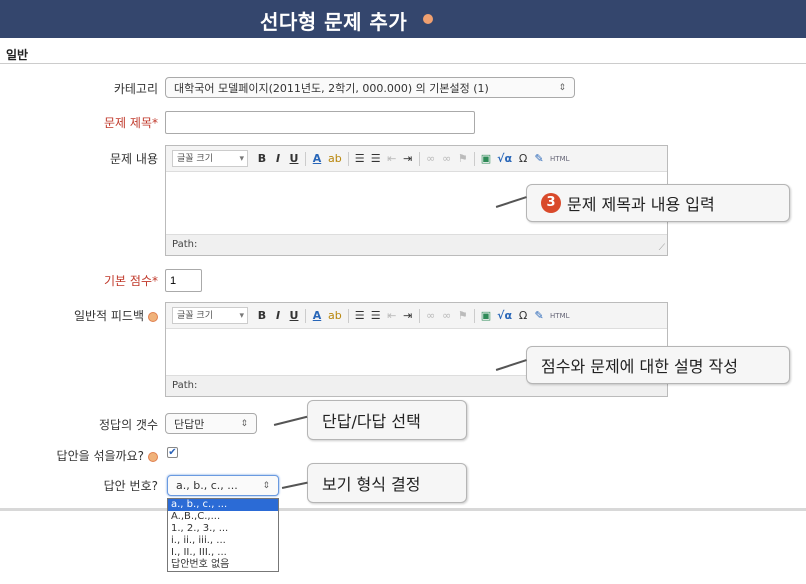 This screenshot has height=584, width=806. I want to click on shuffle-answers-label: 답안을 섞을까요?, so click(107, 455).